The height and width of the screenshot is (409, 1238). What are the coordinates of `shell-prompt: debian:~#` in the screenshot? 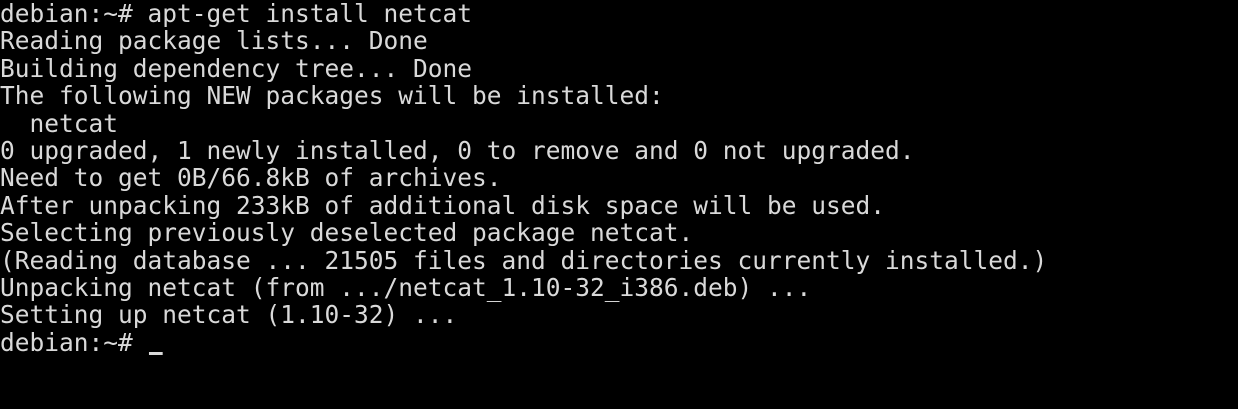 It's located at (74, 342).